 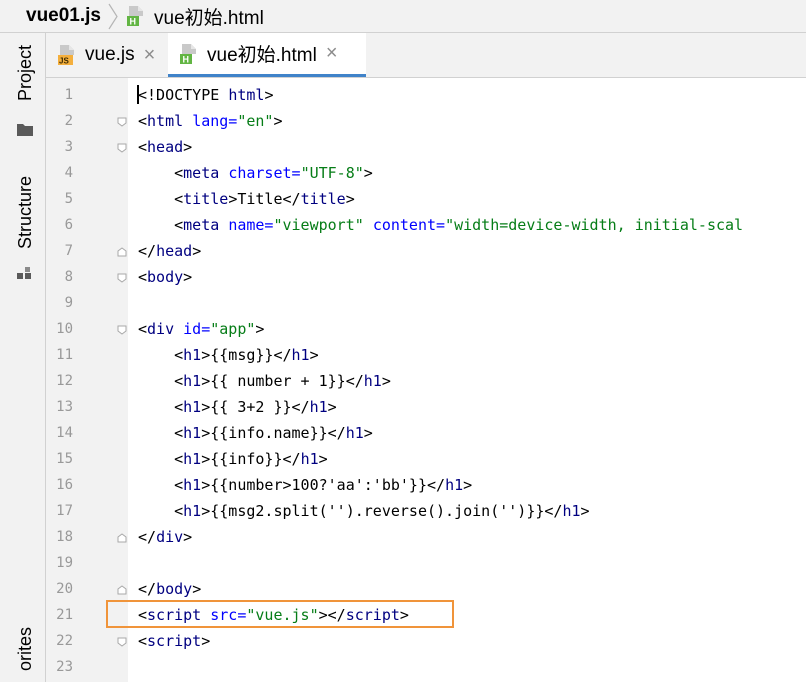 What do you see at coordinates (305, 485) in the screenshot?
I see `code-line: <h1>{{number>100?'aa':'bb'}}</h1>` at bounding box center [305, 485].